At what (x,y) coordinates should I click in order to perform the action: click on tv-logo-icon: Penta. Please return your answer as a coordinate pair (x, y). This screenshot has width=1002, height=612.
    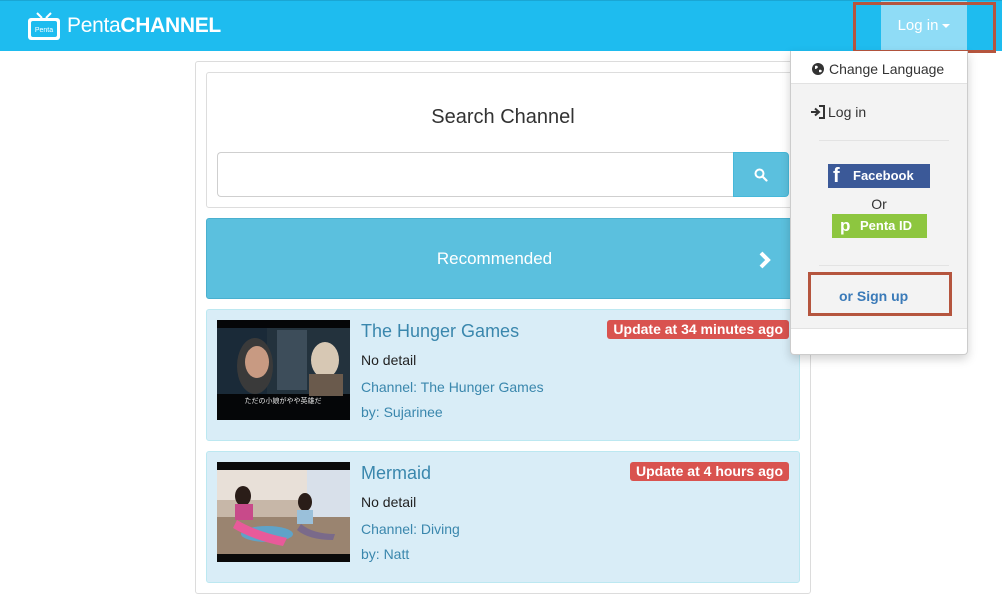
    Looking at the image, I should click on (44, 26).